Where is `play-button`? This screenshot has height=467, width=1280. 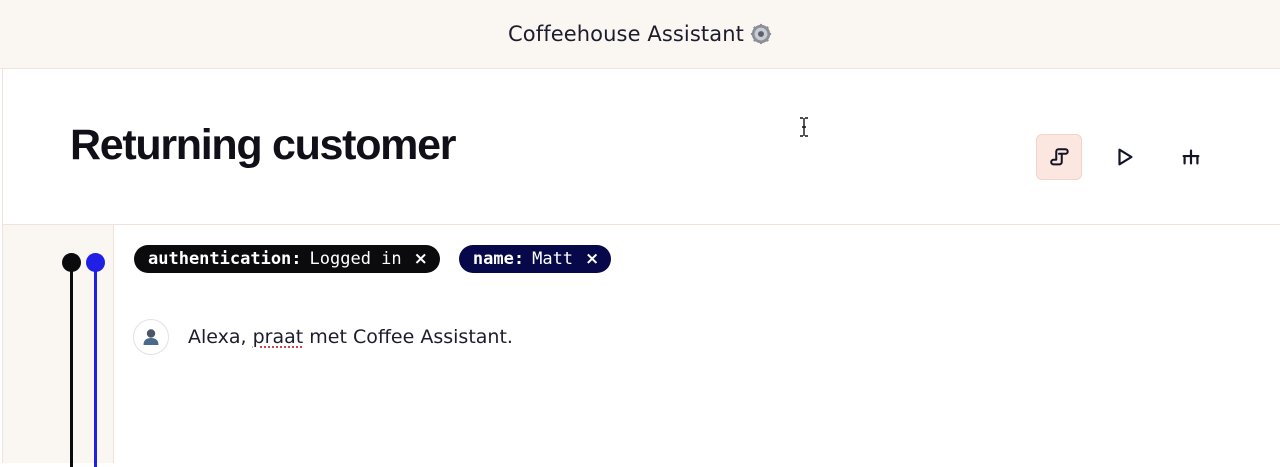 play-button is located at coordinates (1125, 157).